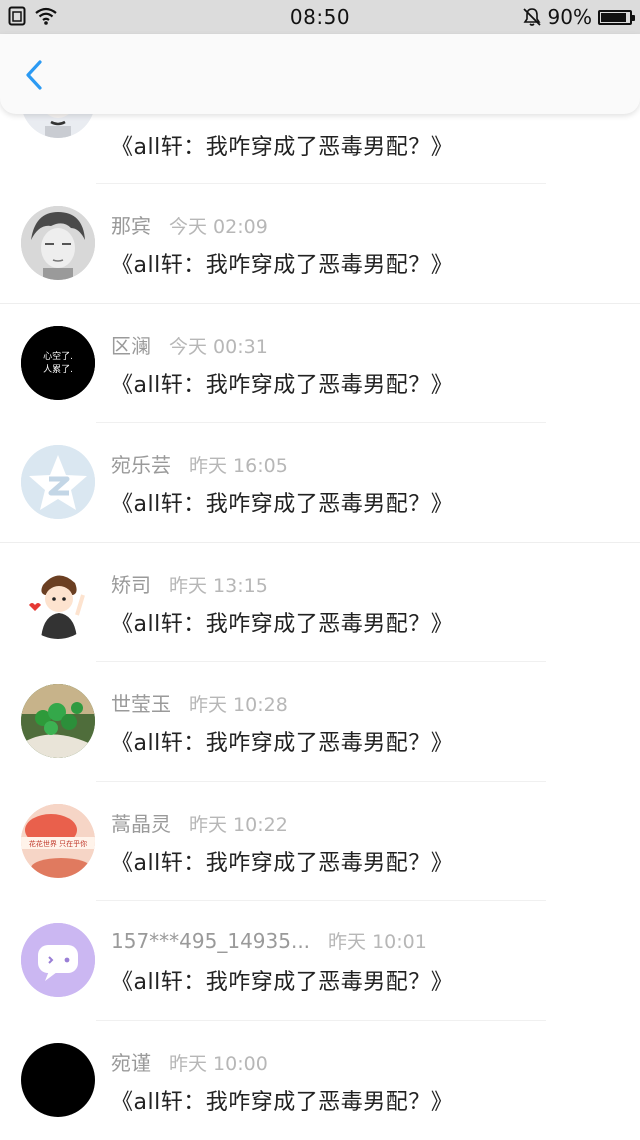 The image size is (640, 1140). Describe the element at coordinates (238, 464) in the screenshot. I see `post-time: 昨天 16:05` at that location.